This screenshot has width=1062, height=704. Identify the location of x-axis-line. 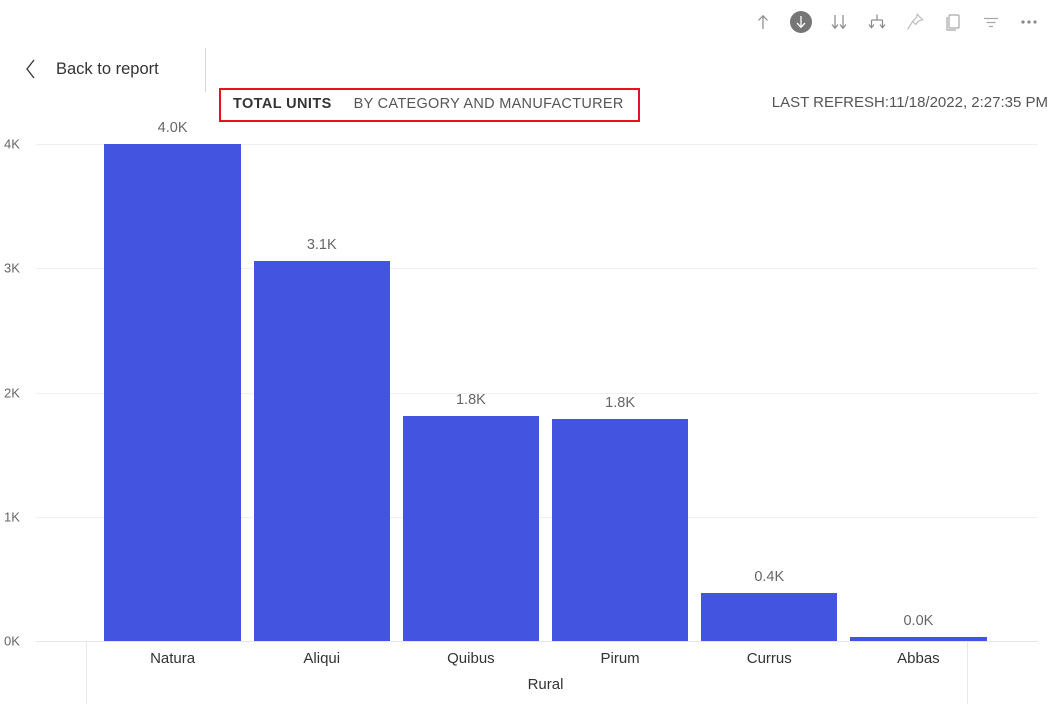
(537, 641).